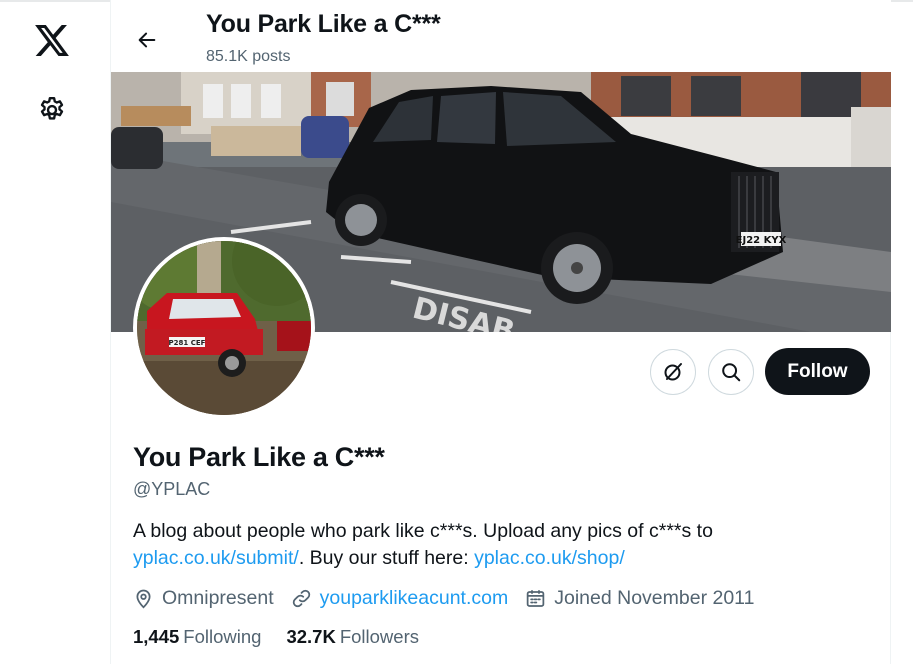  Describe the element at coordinates (248, 56) in the screenshot. I see `posts-count: 85.1K posts` at that location.